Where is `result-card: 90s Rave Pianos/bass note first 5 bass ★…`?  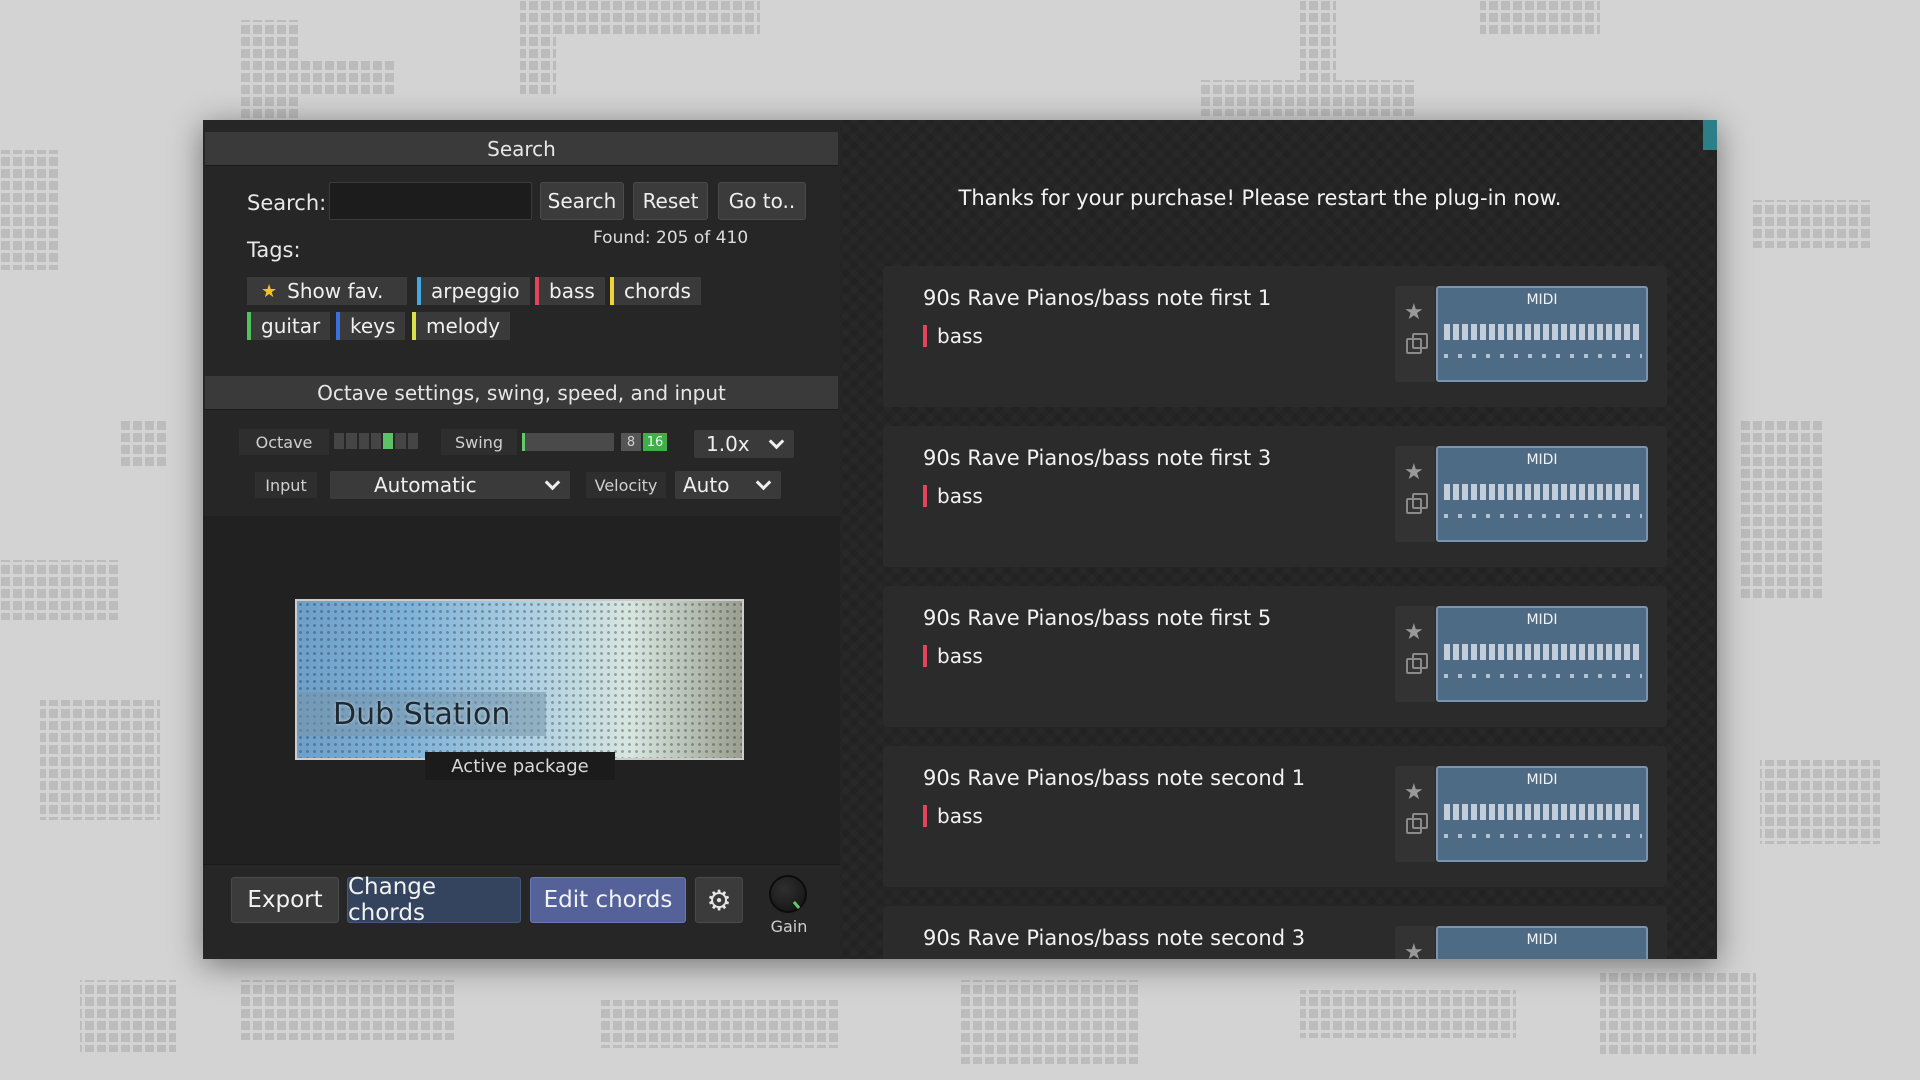
result-card: 90s Rave Pianos/bass note first 5 bass ★… is located at coordinates (1275, 656).